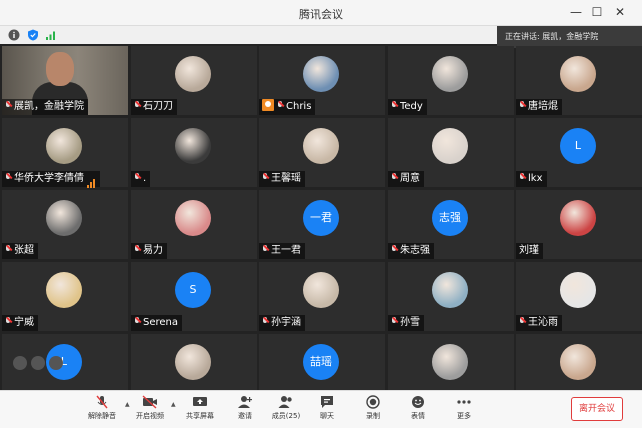 The width and height of the screenshot is (642, 428). I want to click on participant-avatar: 志强, so click(450, 218).